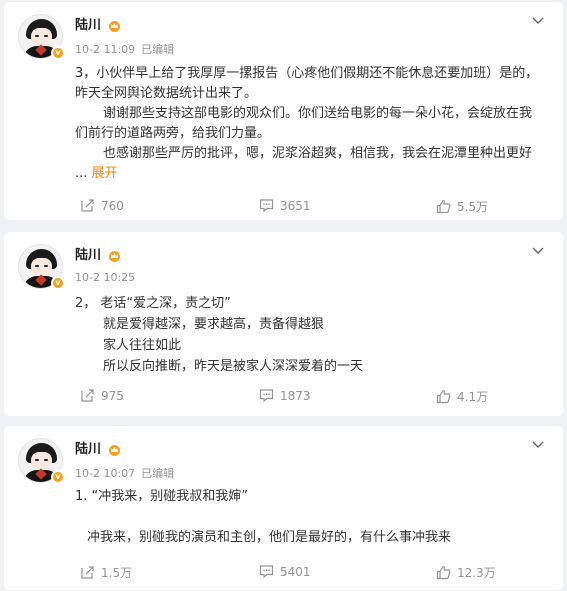 The height and width of the screenshot is (591, 567). I want to click on post-meta: 10-2 10:25, so click(105, 277).